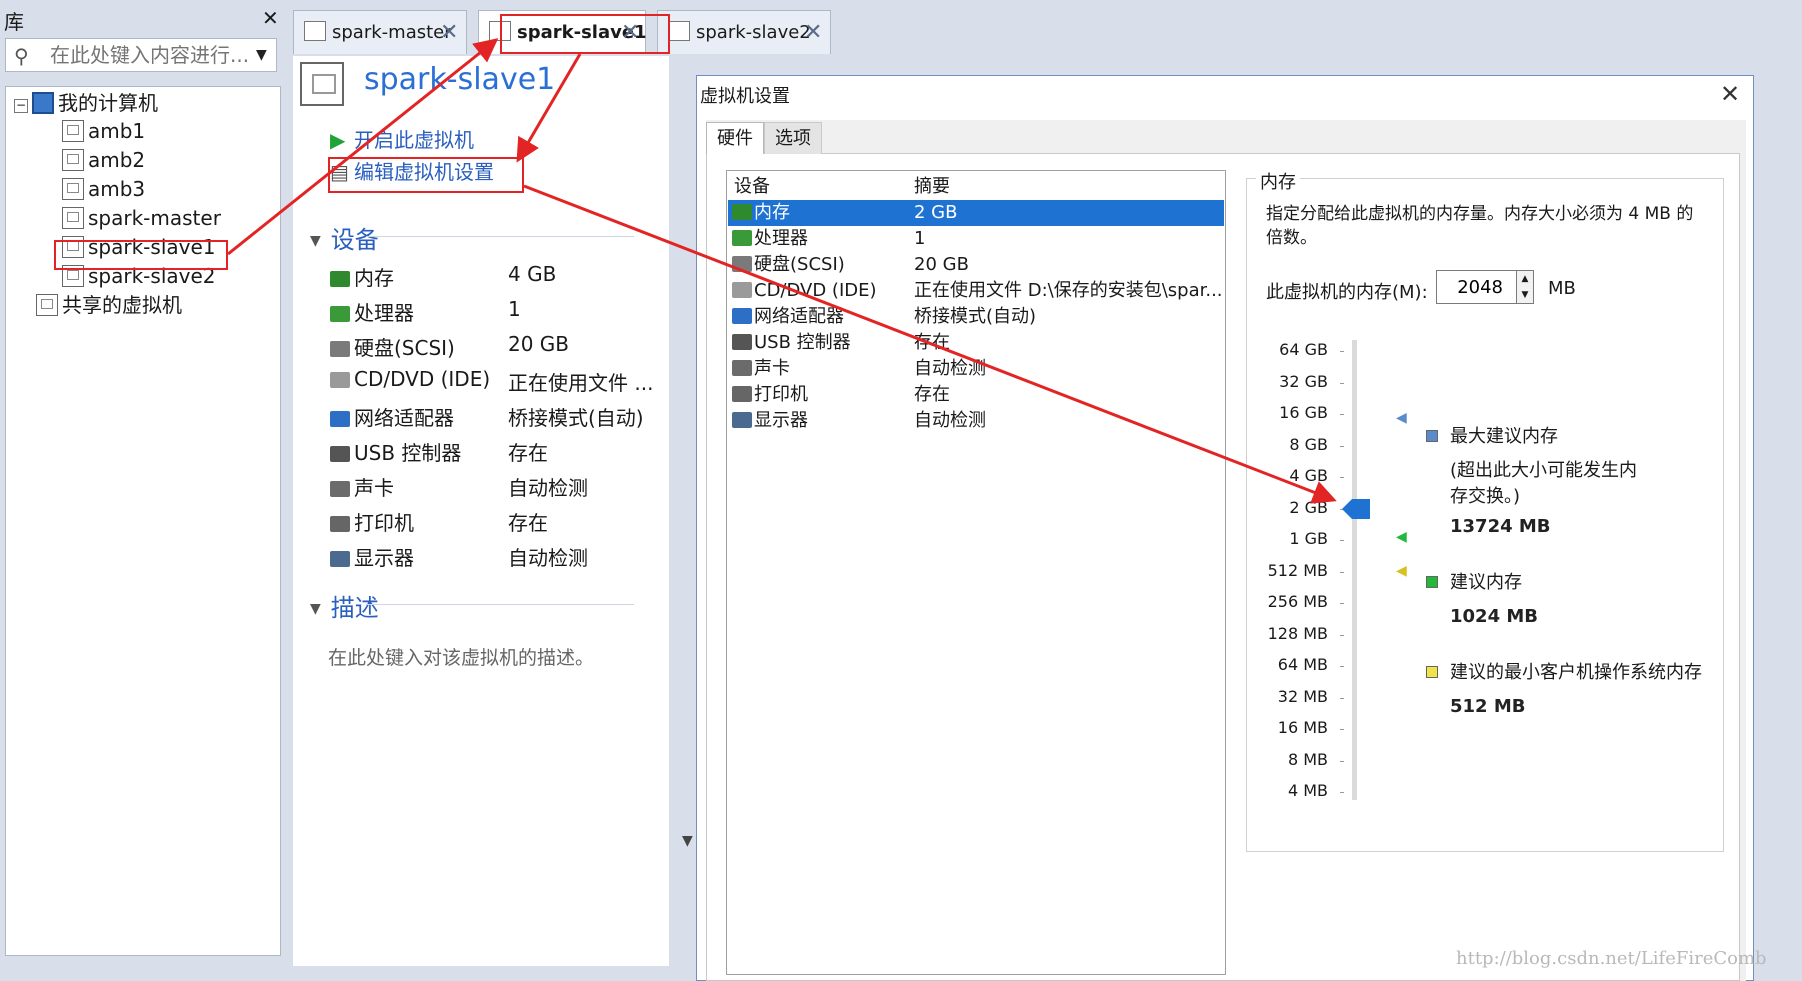 The width and height of the screenshot is (1802, 981). Describe the element at coordinates (363, 147) in the screenshot. I see `arrow-tree-to-tab` at that location.